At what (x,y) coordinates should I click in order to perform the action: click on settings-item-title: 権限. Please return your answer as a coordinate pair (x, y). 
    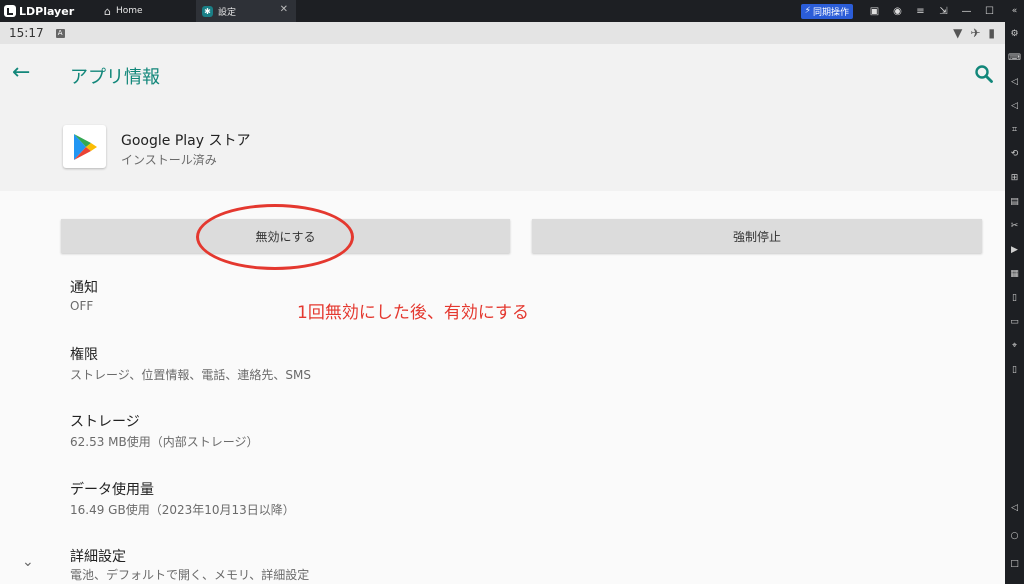
    Looking at the image, I should click on (84, 355).